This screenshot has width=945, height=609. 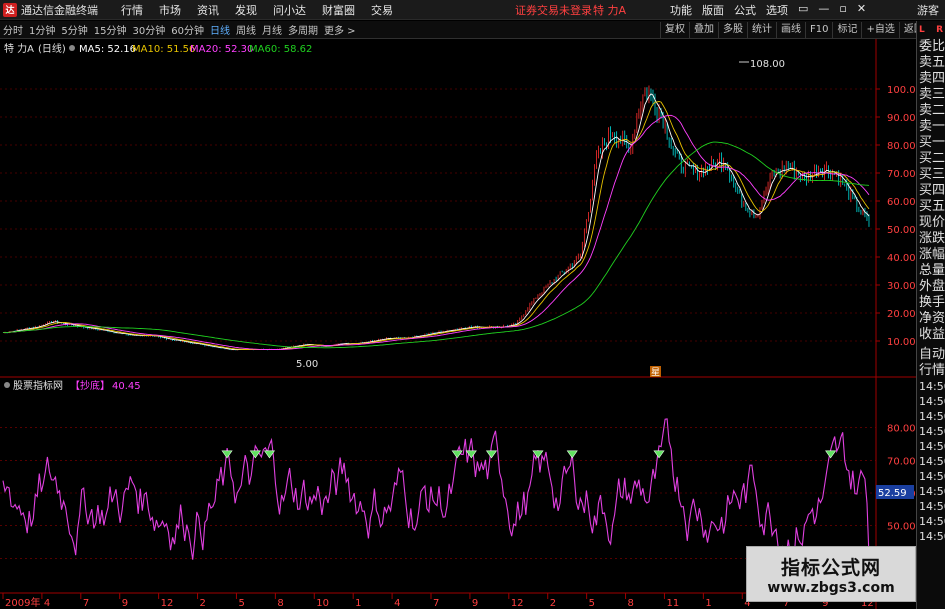 I want to click on settings-dot-icon, so click(x=72, y=48).